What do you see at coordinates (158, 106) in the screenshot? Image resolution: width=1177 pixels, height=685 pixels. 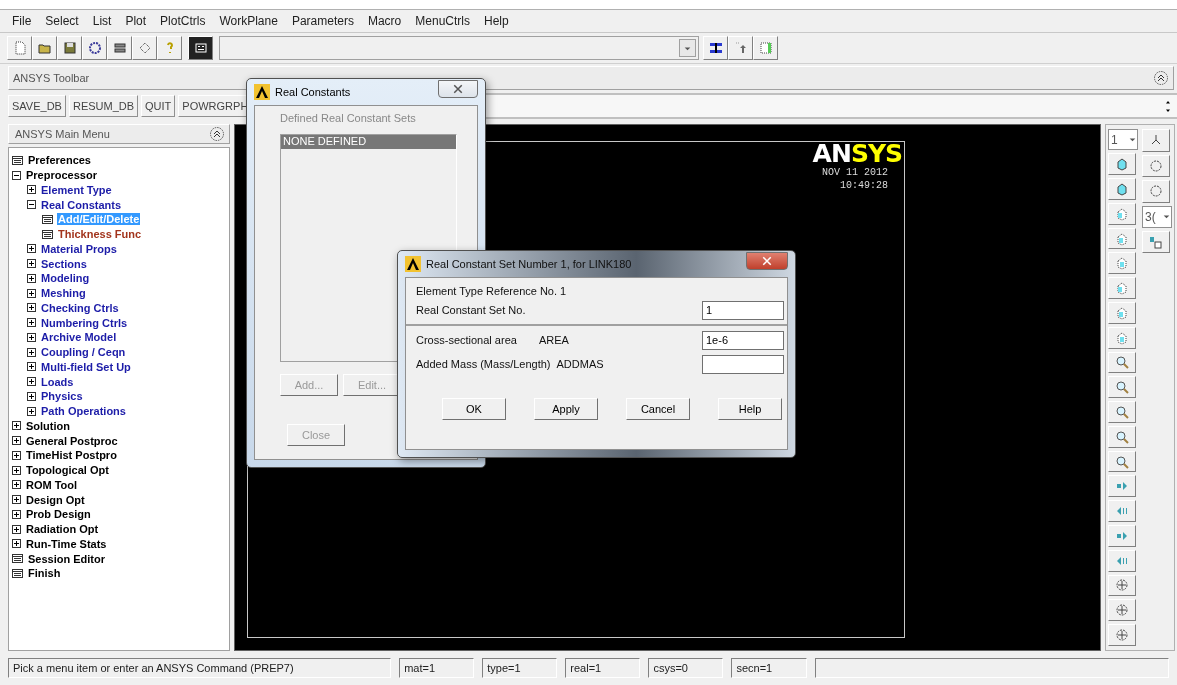 I see `toolbar-command-button: QUIT` at bounding box center [158, 106].